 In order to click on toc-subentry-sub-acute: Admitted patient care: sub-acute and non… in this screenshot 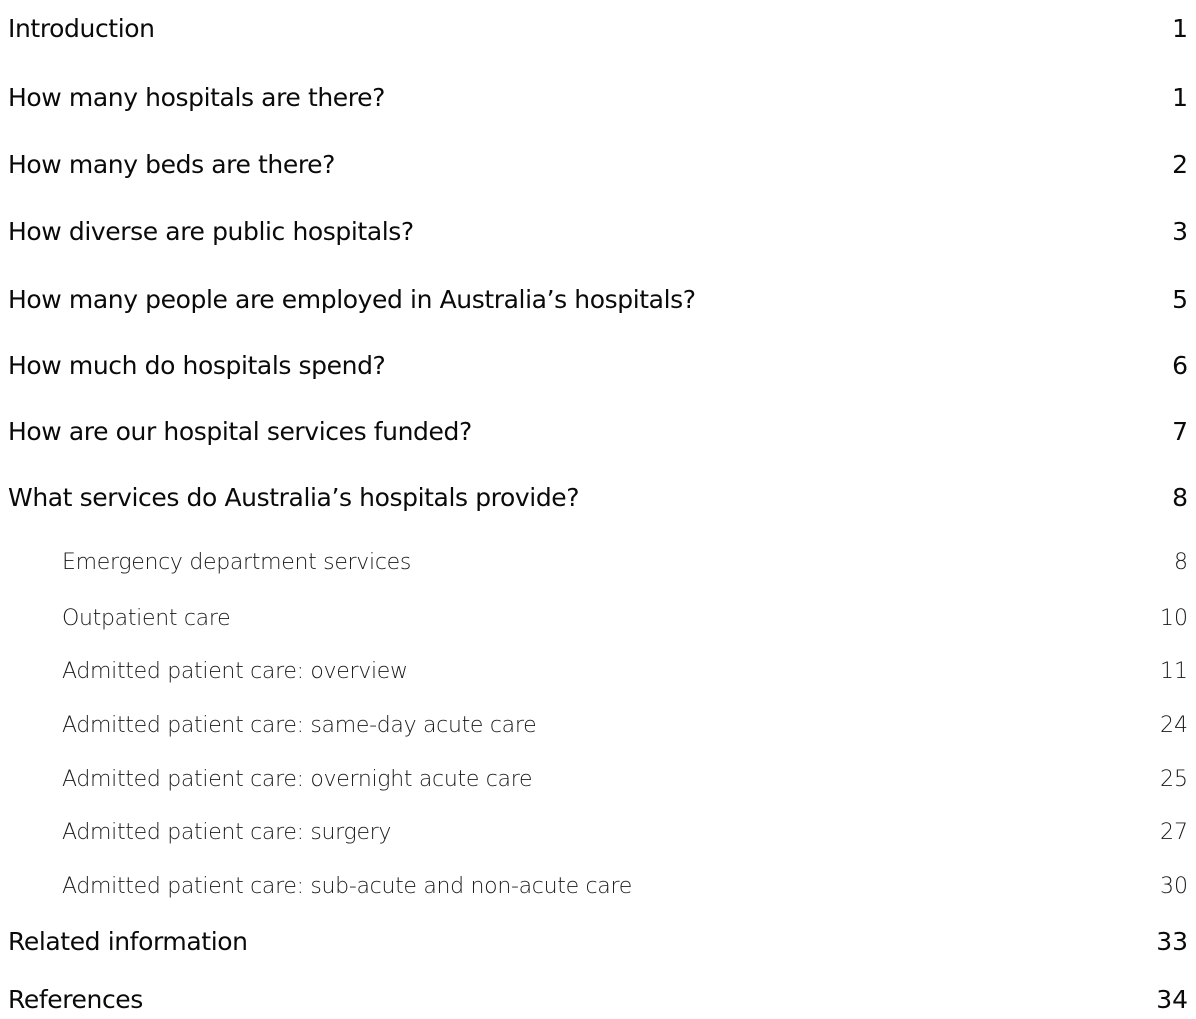, I will do `click(598, 886)`.